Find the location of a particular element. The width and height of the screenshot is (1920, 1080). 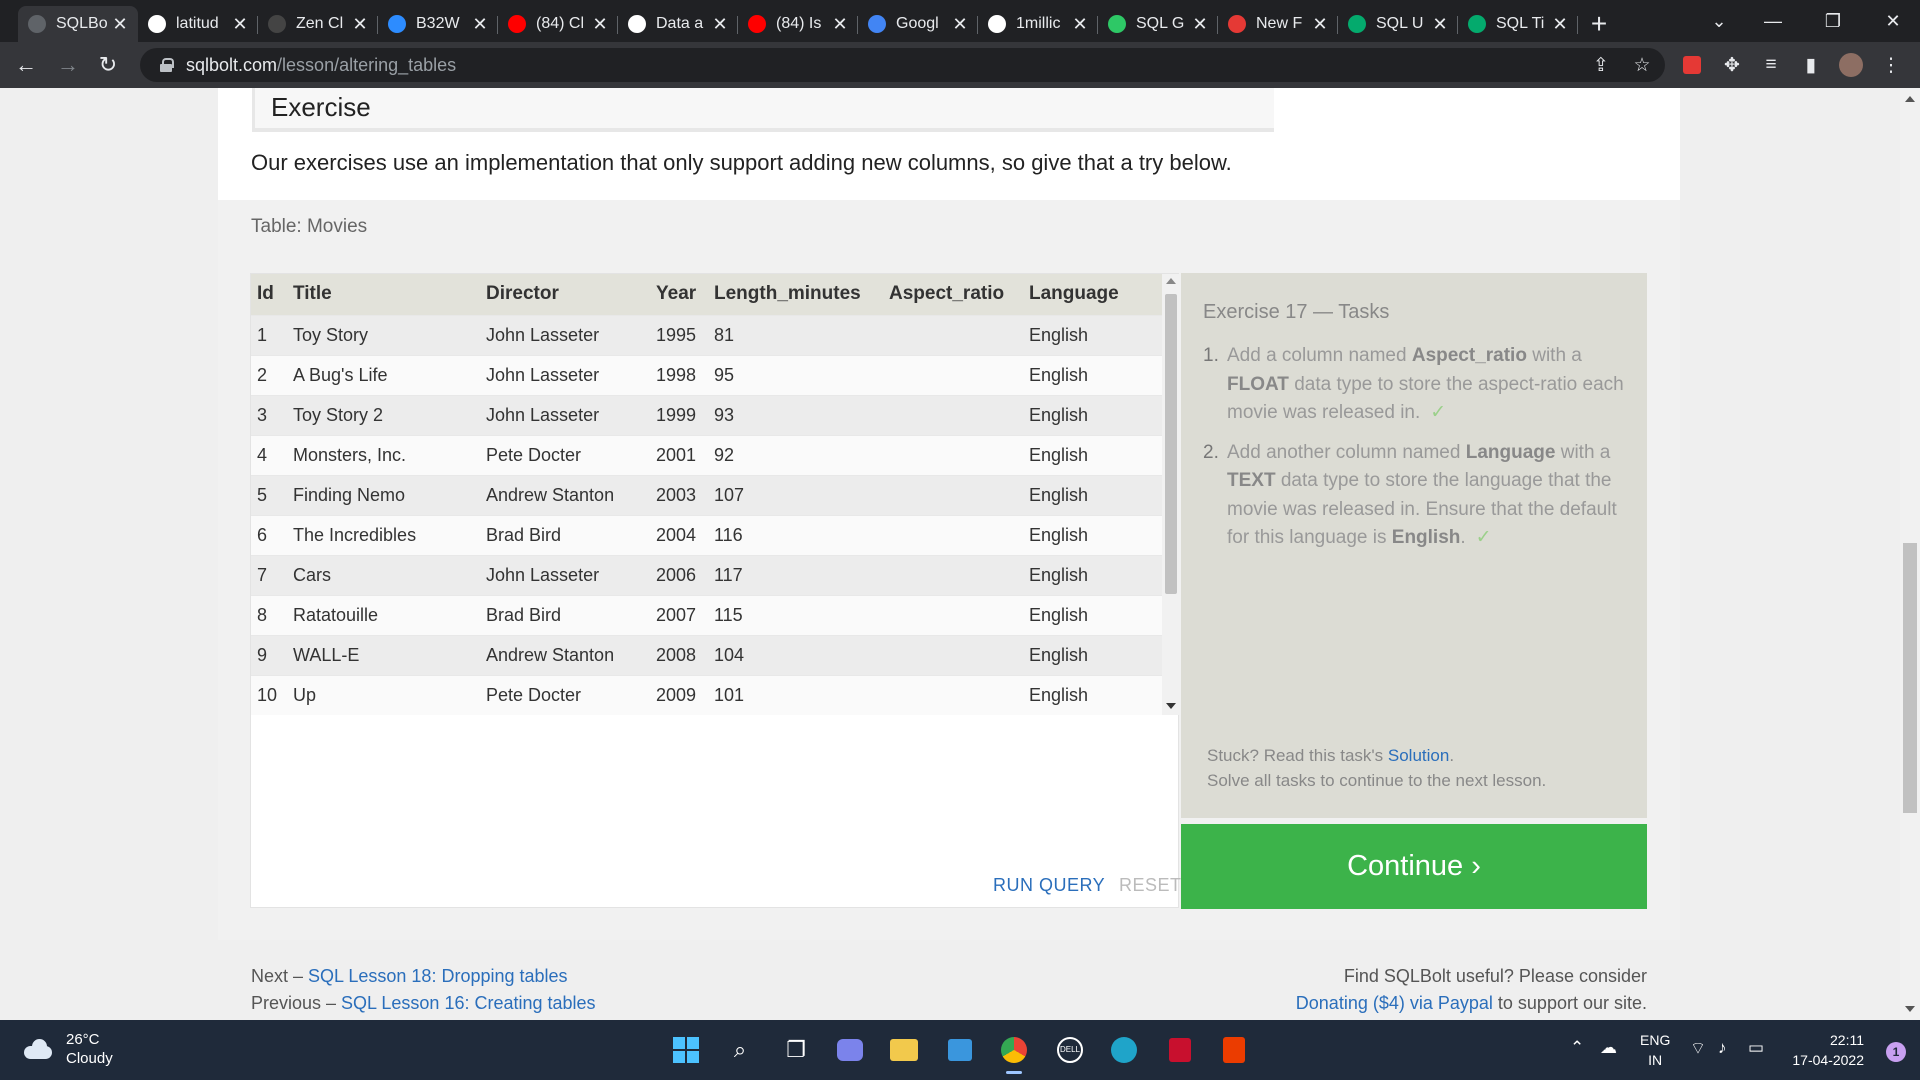

browser-tab: (84) Is ✕ is located at coordinates (798, 24).